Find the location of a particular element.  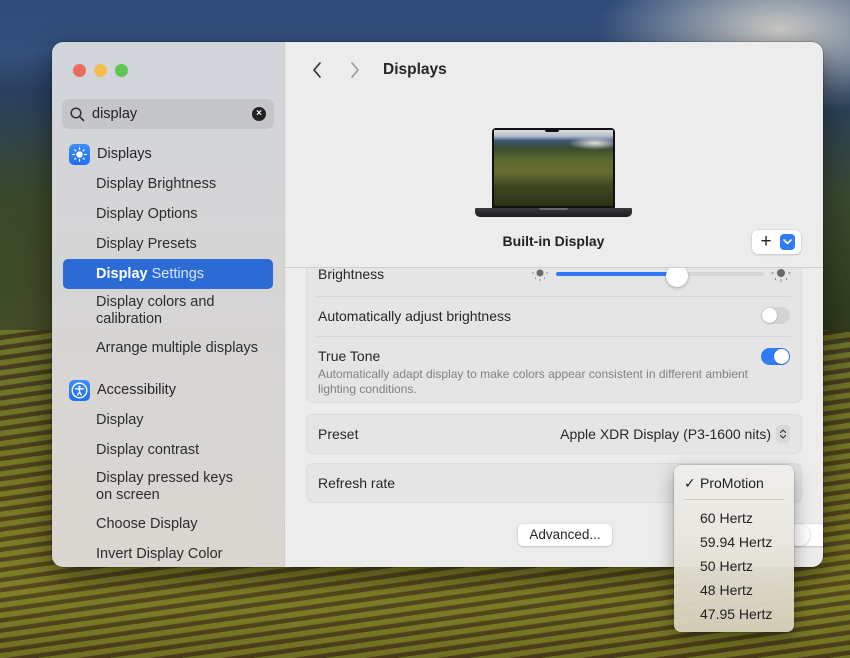

preset-value: Apple XDR Display (P3-1600 nits) is located at coordinates (665, 434).